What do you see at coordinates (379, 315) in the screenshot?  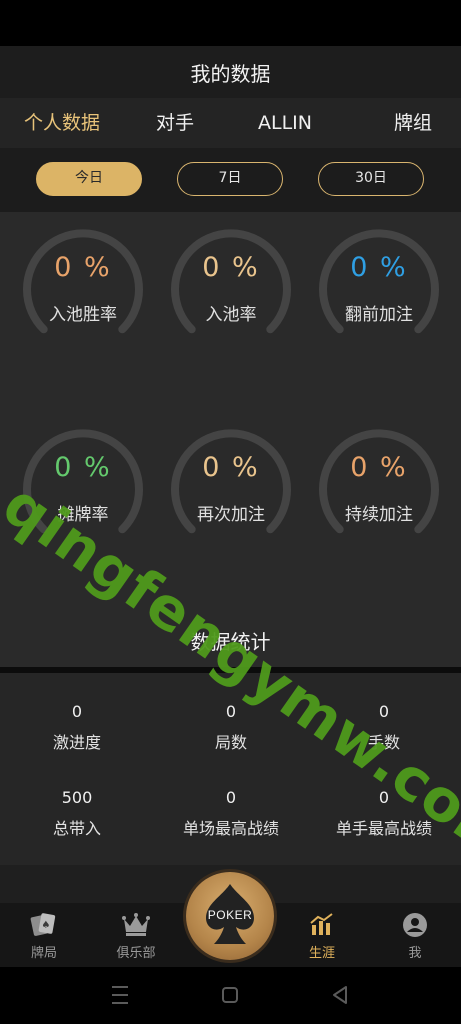 I see `ring-label: 翻前加注` at bounding box center [379, 315].